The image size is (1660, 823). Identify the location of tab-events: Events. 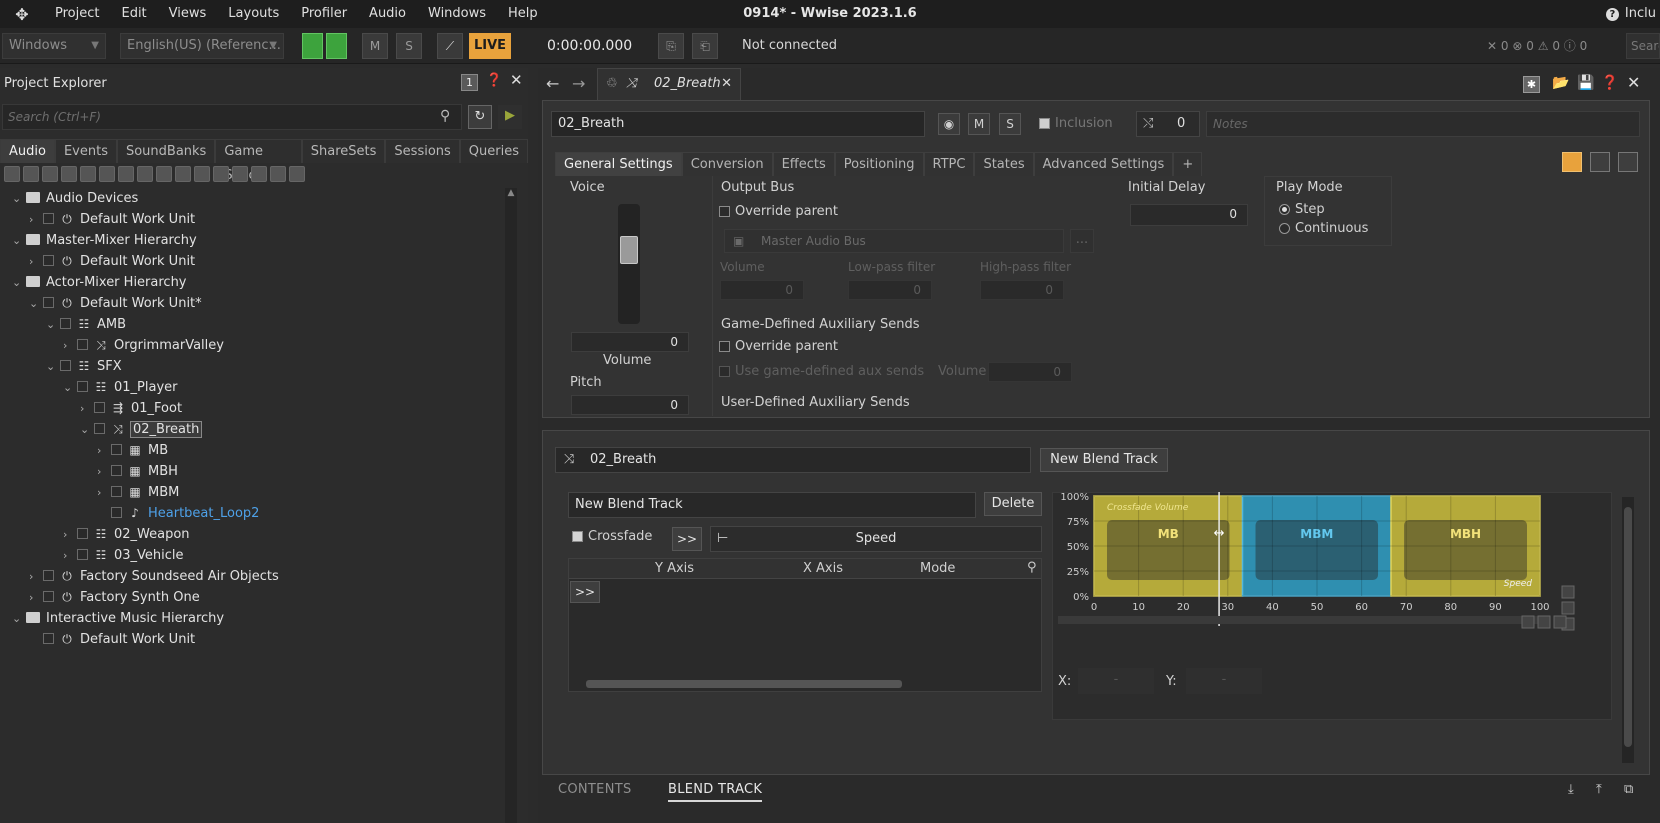
(85, 151).